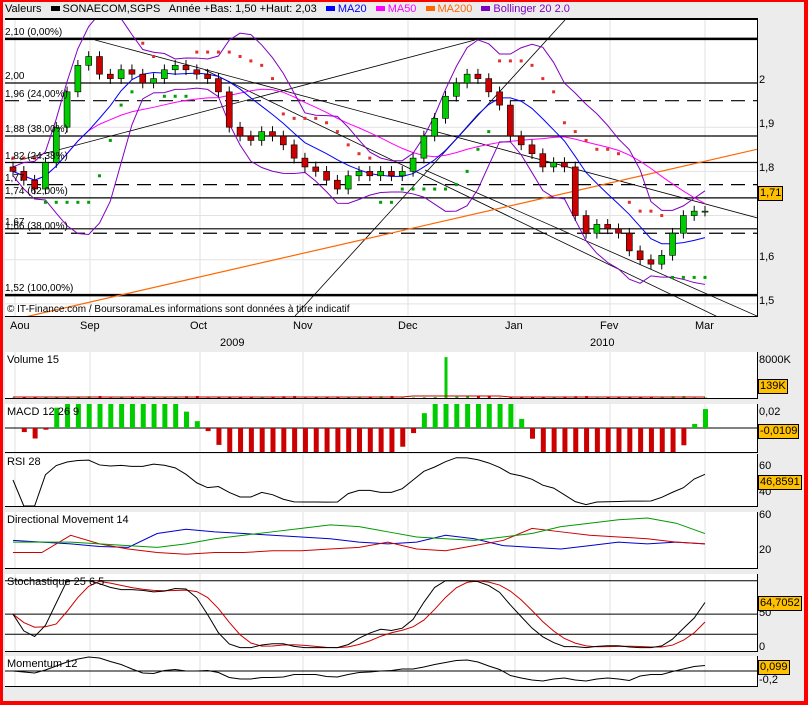 Image resolution: width=808 pixels, height=705 pixels. I want to click on month-label-sep: Sep, so click(90, 326).